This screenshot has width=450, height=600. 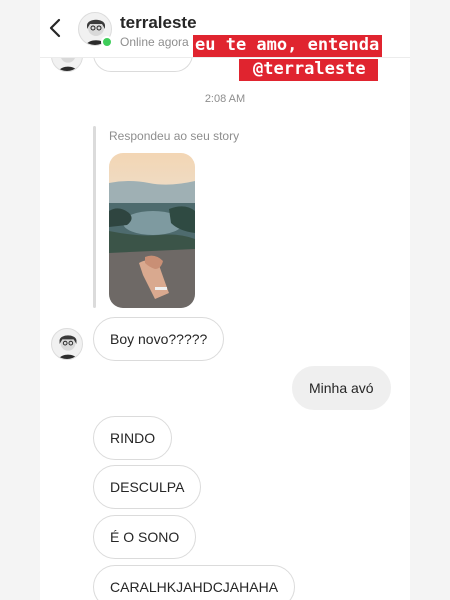 What do you see at coordinates (308, 70) in the screenshot?
I see `story-overlay-mention: @terraleste` at bounding box center [308, 70].